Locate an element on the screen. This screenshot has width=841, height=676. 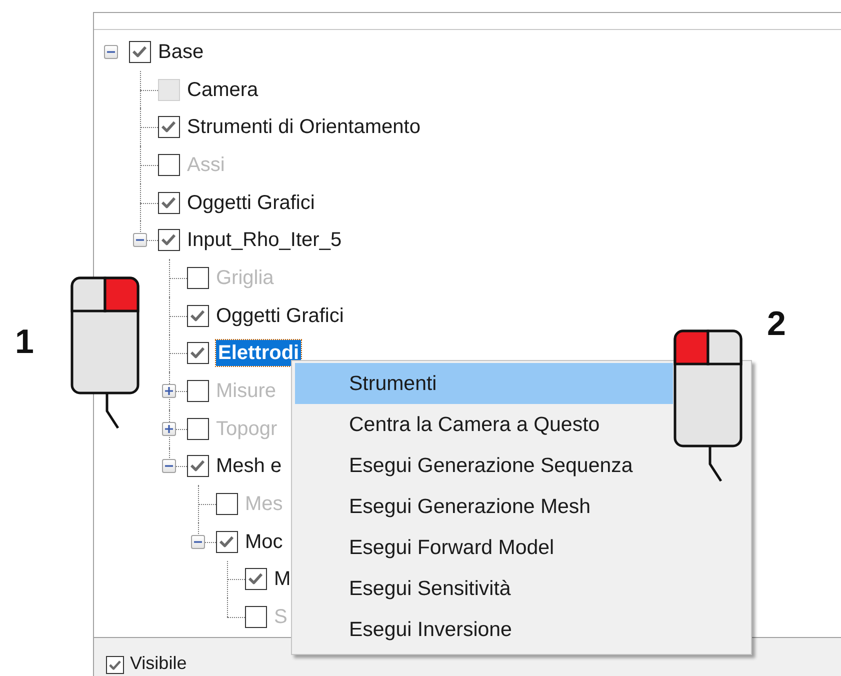
menu-item: Centra la Camera a Questo is located at coordinates (484, 424).